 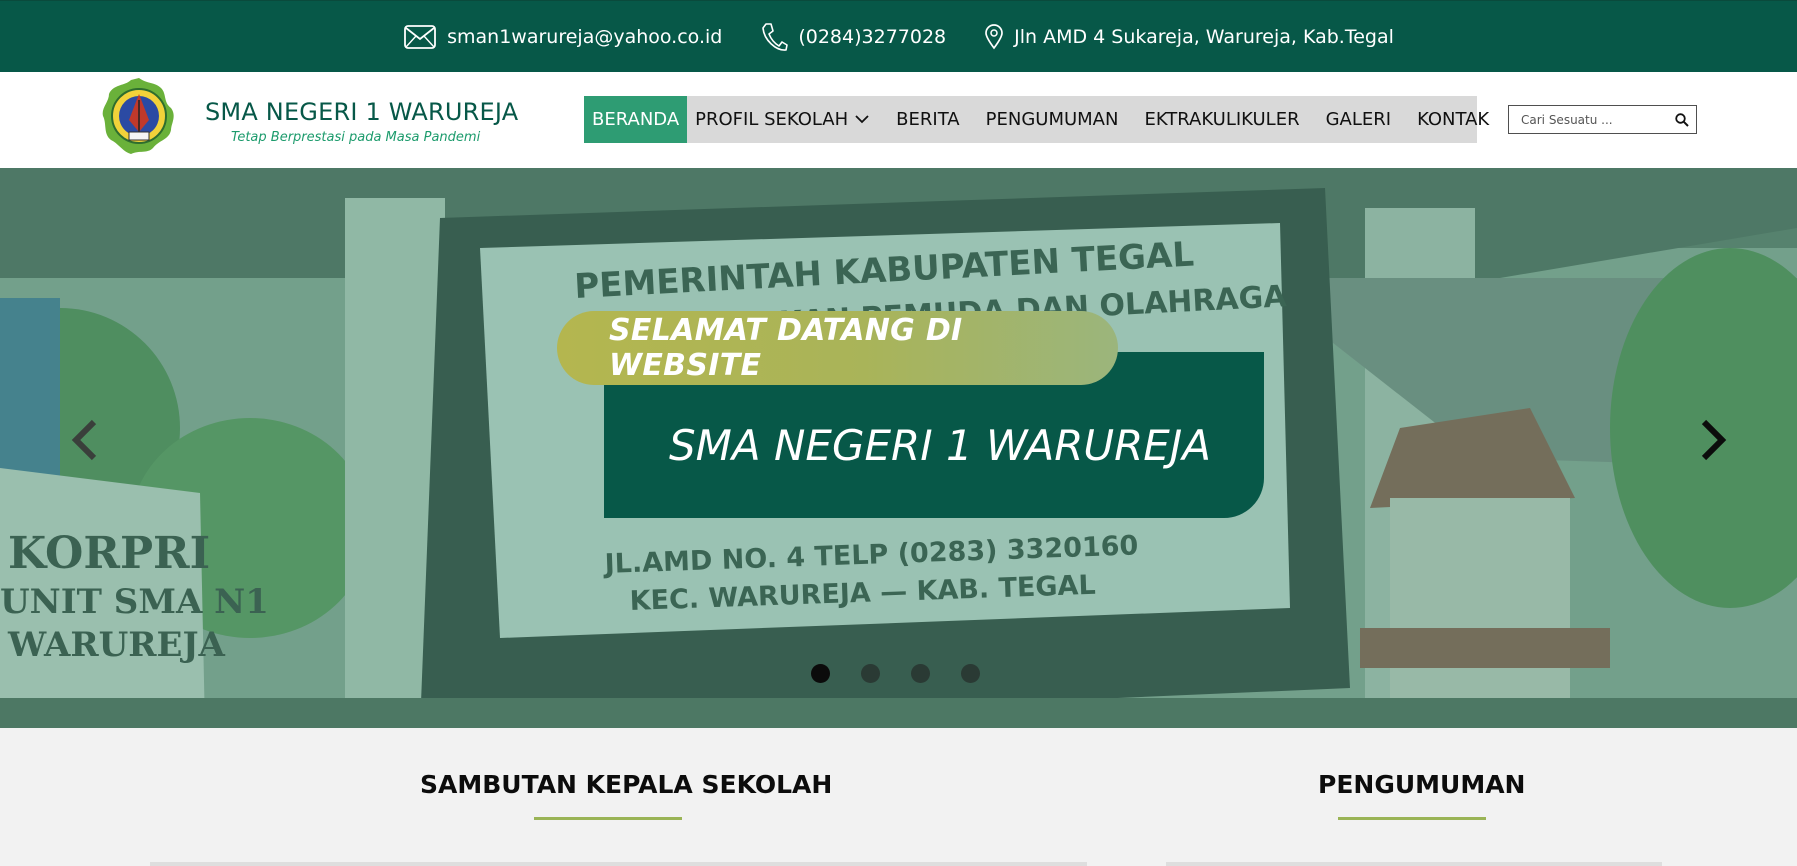 What do you see at coordinates (1453, 119) in the screenshot?
I see `nav-item-kontak: KONTAK` at bounding box center [1453, 119].